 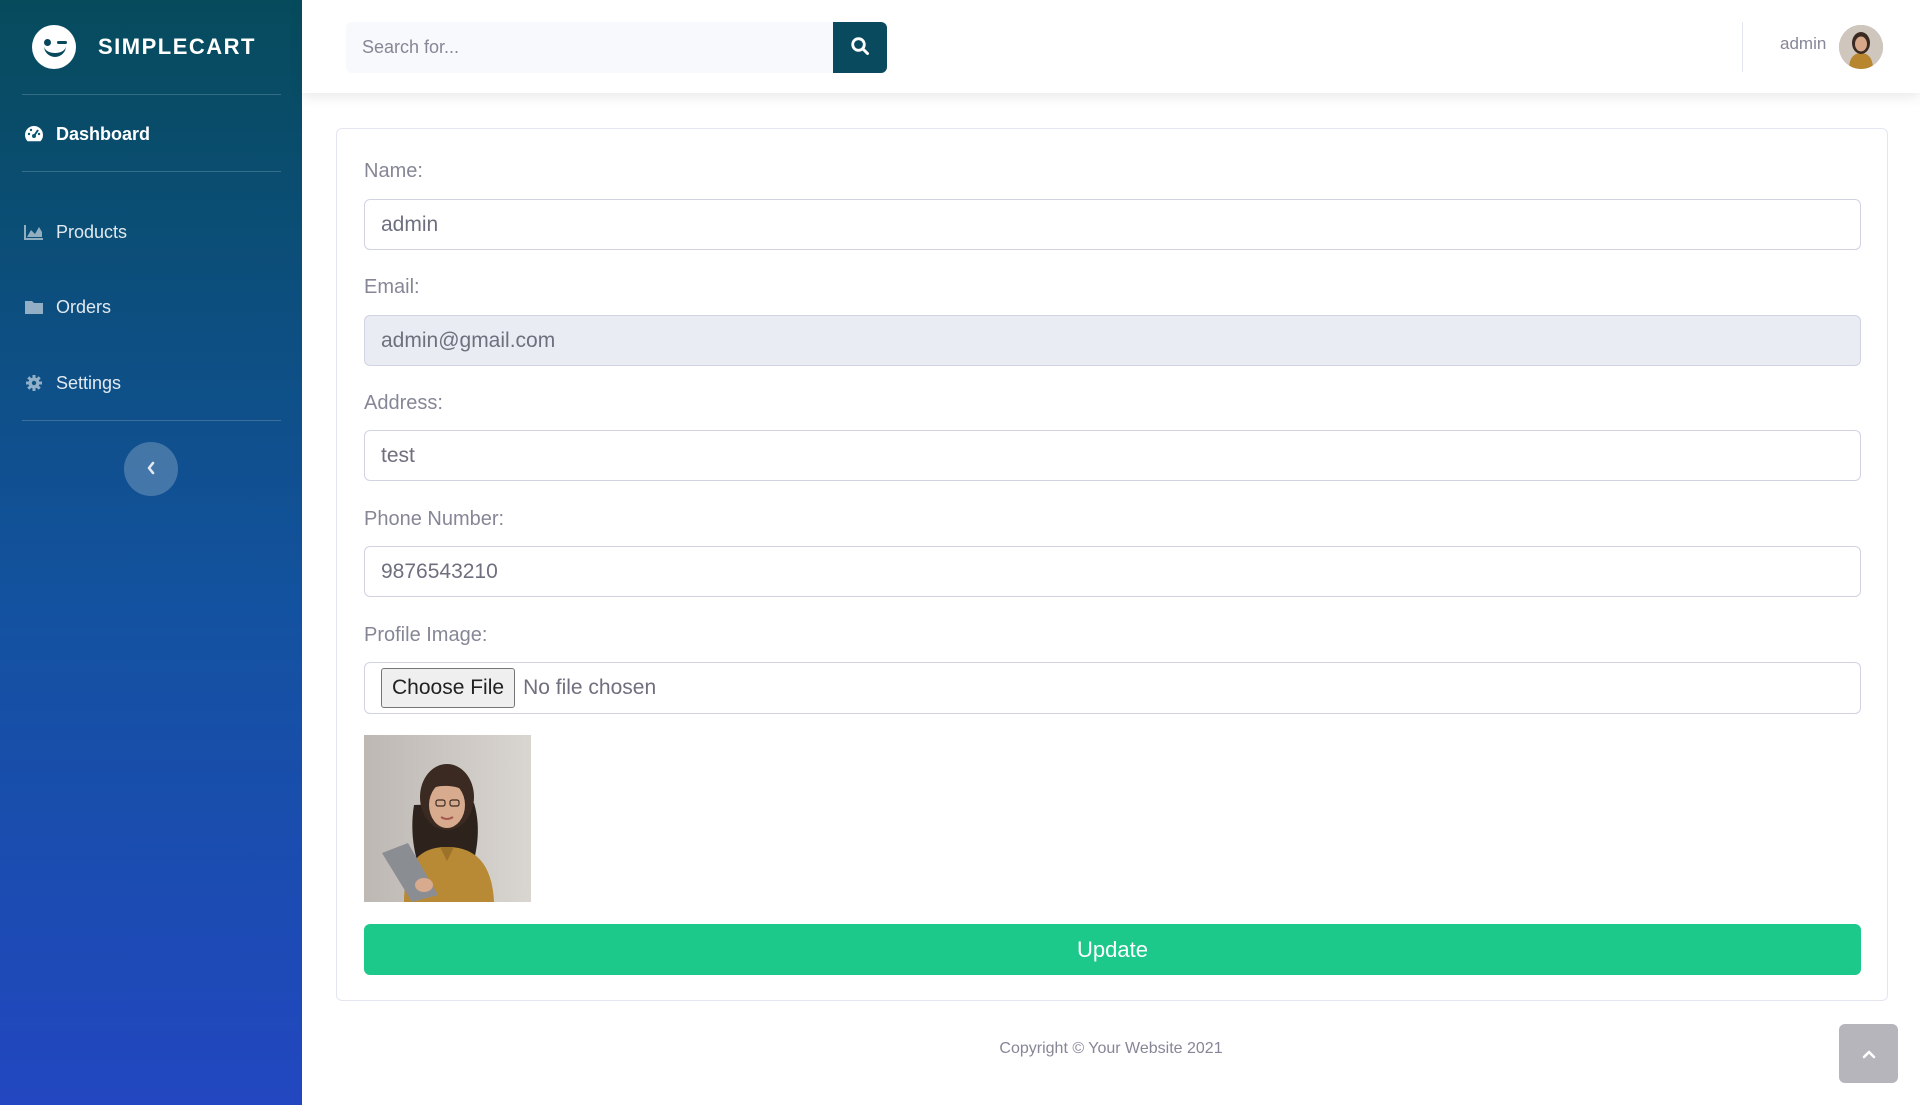 What do you see at coordinates (103, 133) in the screenshot?
I see `sidebar-item-label: Dashboard` at bounding box center [103, 133].